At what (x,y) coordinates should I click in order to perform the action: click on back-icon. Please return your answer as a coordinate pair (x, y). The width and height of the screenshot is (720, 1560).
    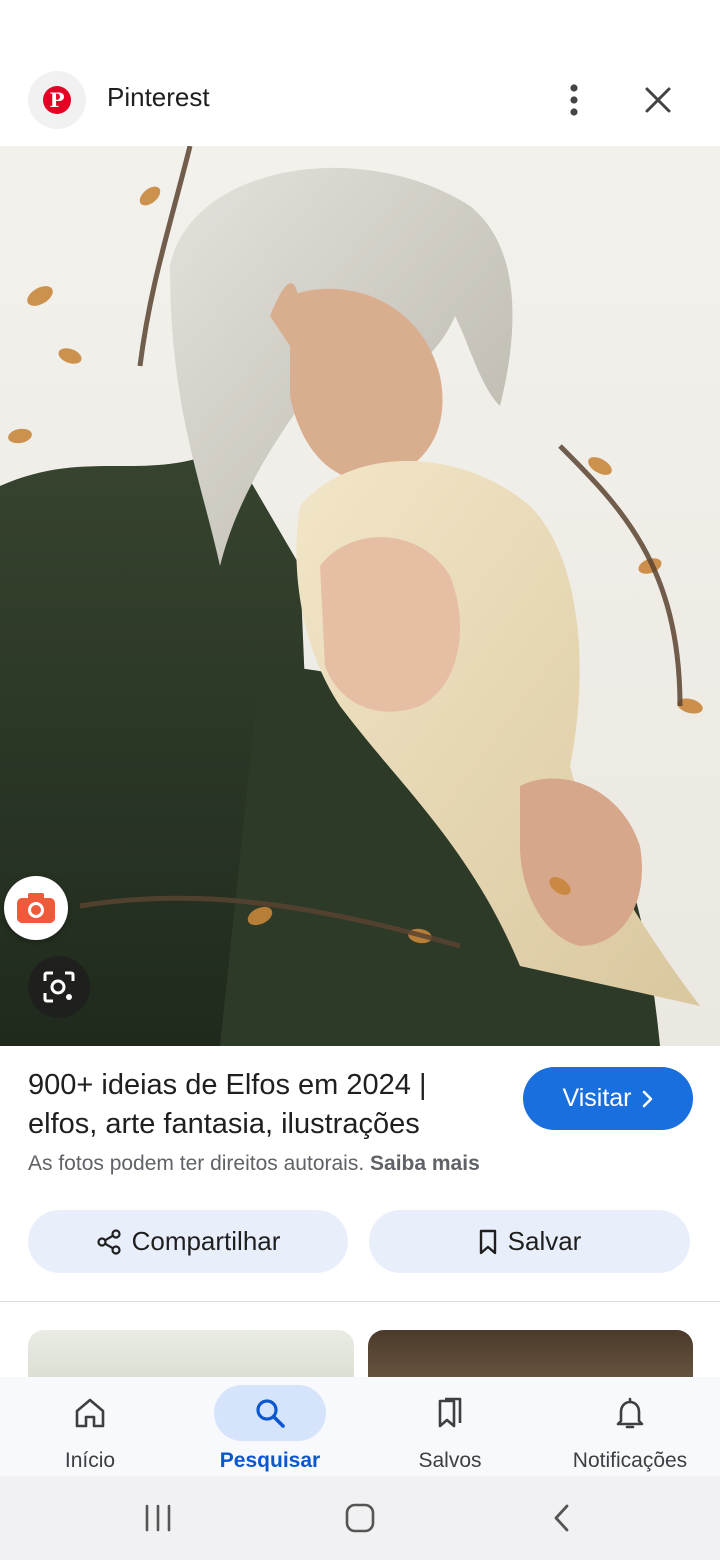
    Looking at the image, I should click on (561, 1518).